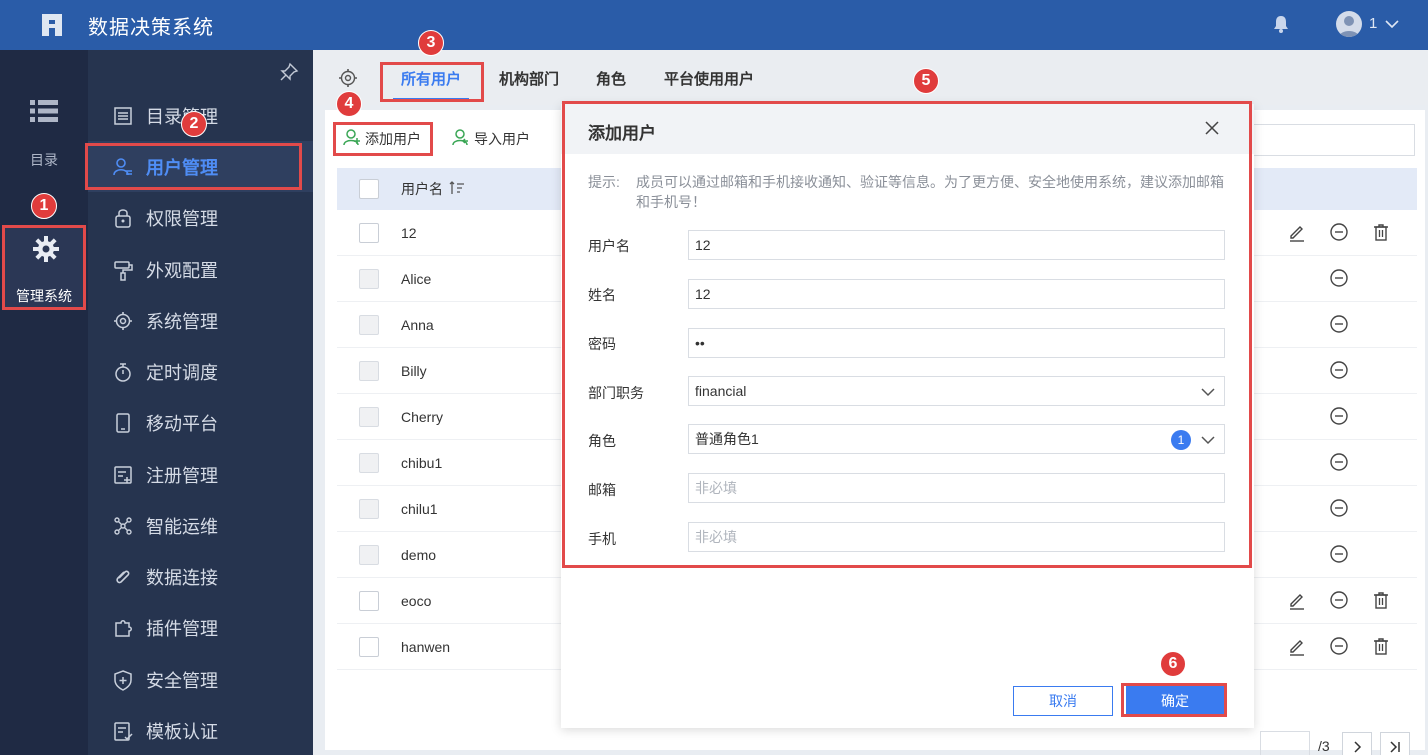  What do you see at coordinates (529, 78) in the screenshot?
I see `tab-departments: 机构部门` at bounding box center [529, 78].